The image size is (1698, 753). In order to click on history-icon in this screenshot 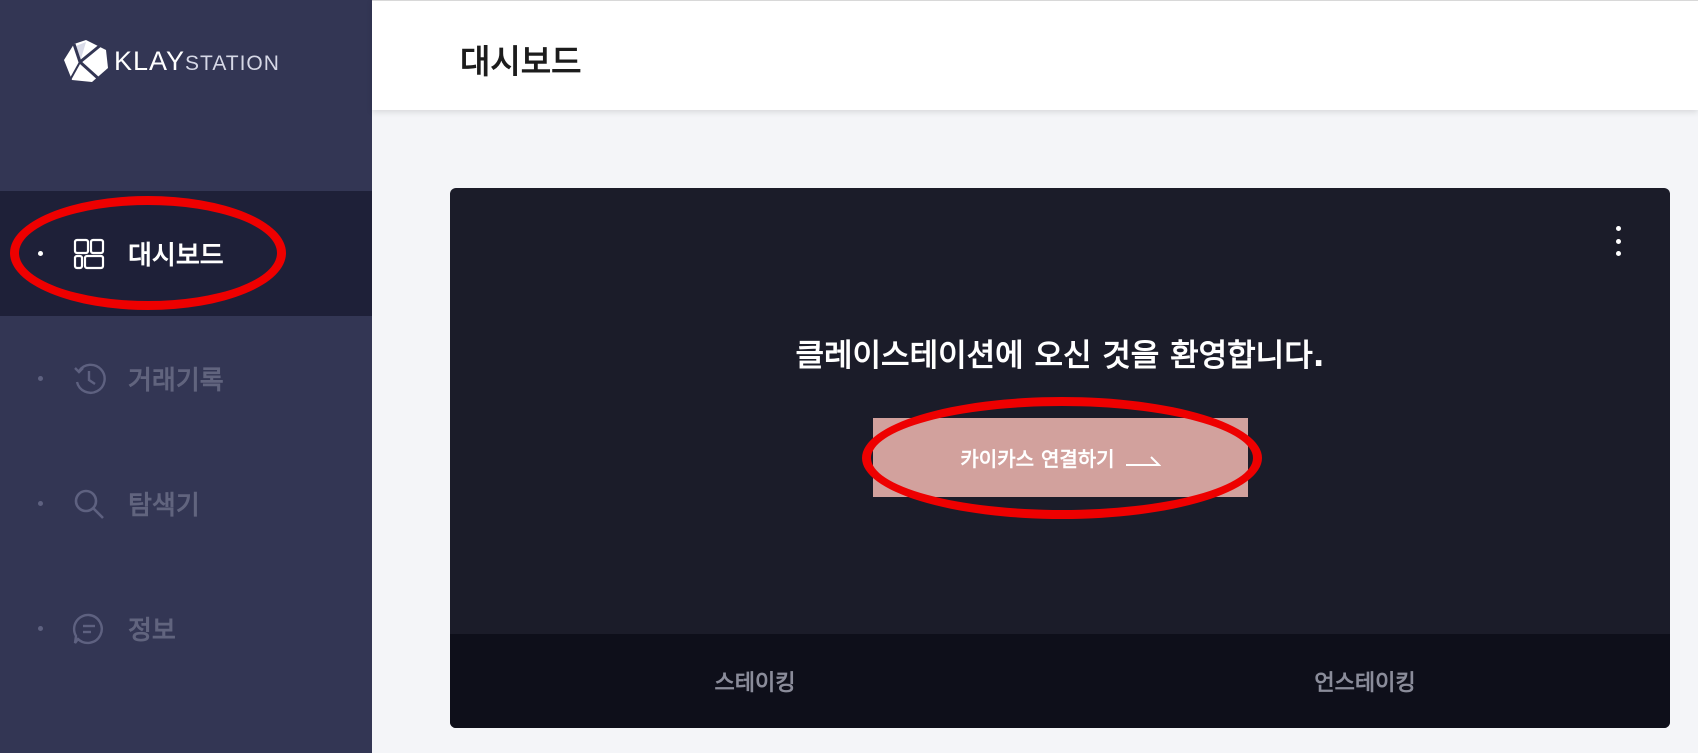, I will do `click(90, 378)`.